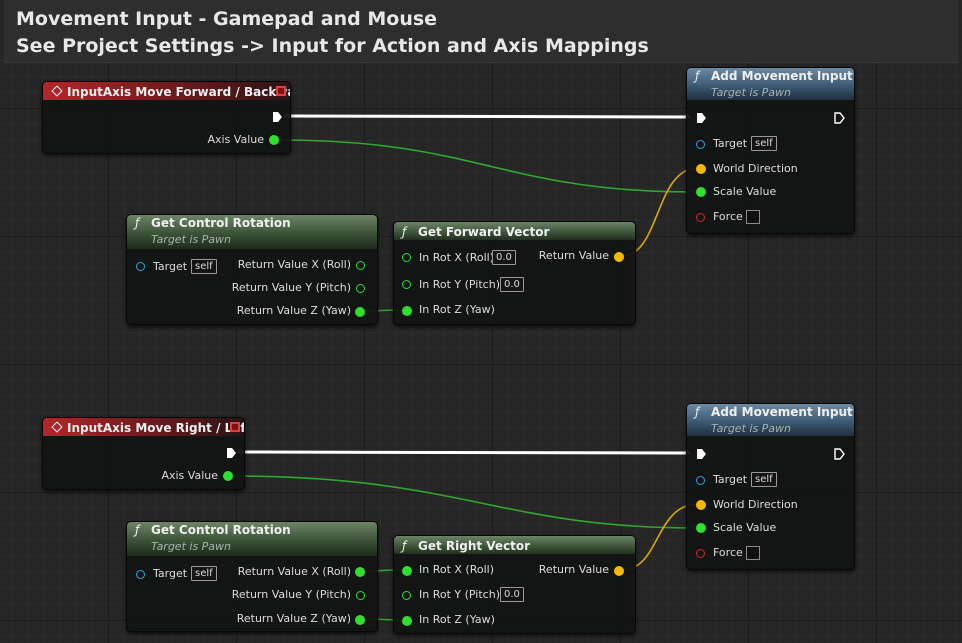 Image resolution: width=962 pixels, height=643 pixels. I want to click on node-title: Get Control Rotation, so click(221, 530).